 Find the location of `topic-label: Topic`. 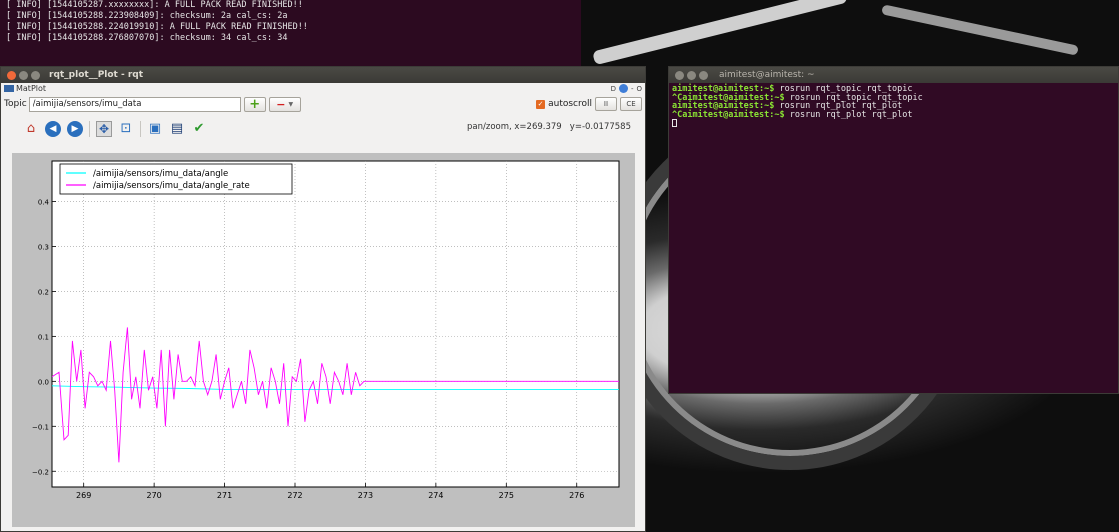

topic-label: Topic is located at coordinates (15, 104).